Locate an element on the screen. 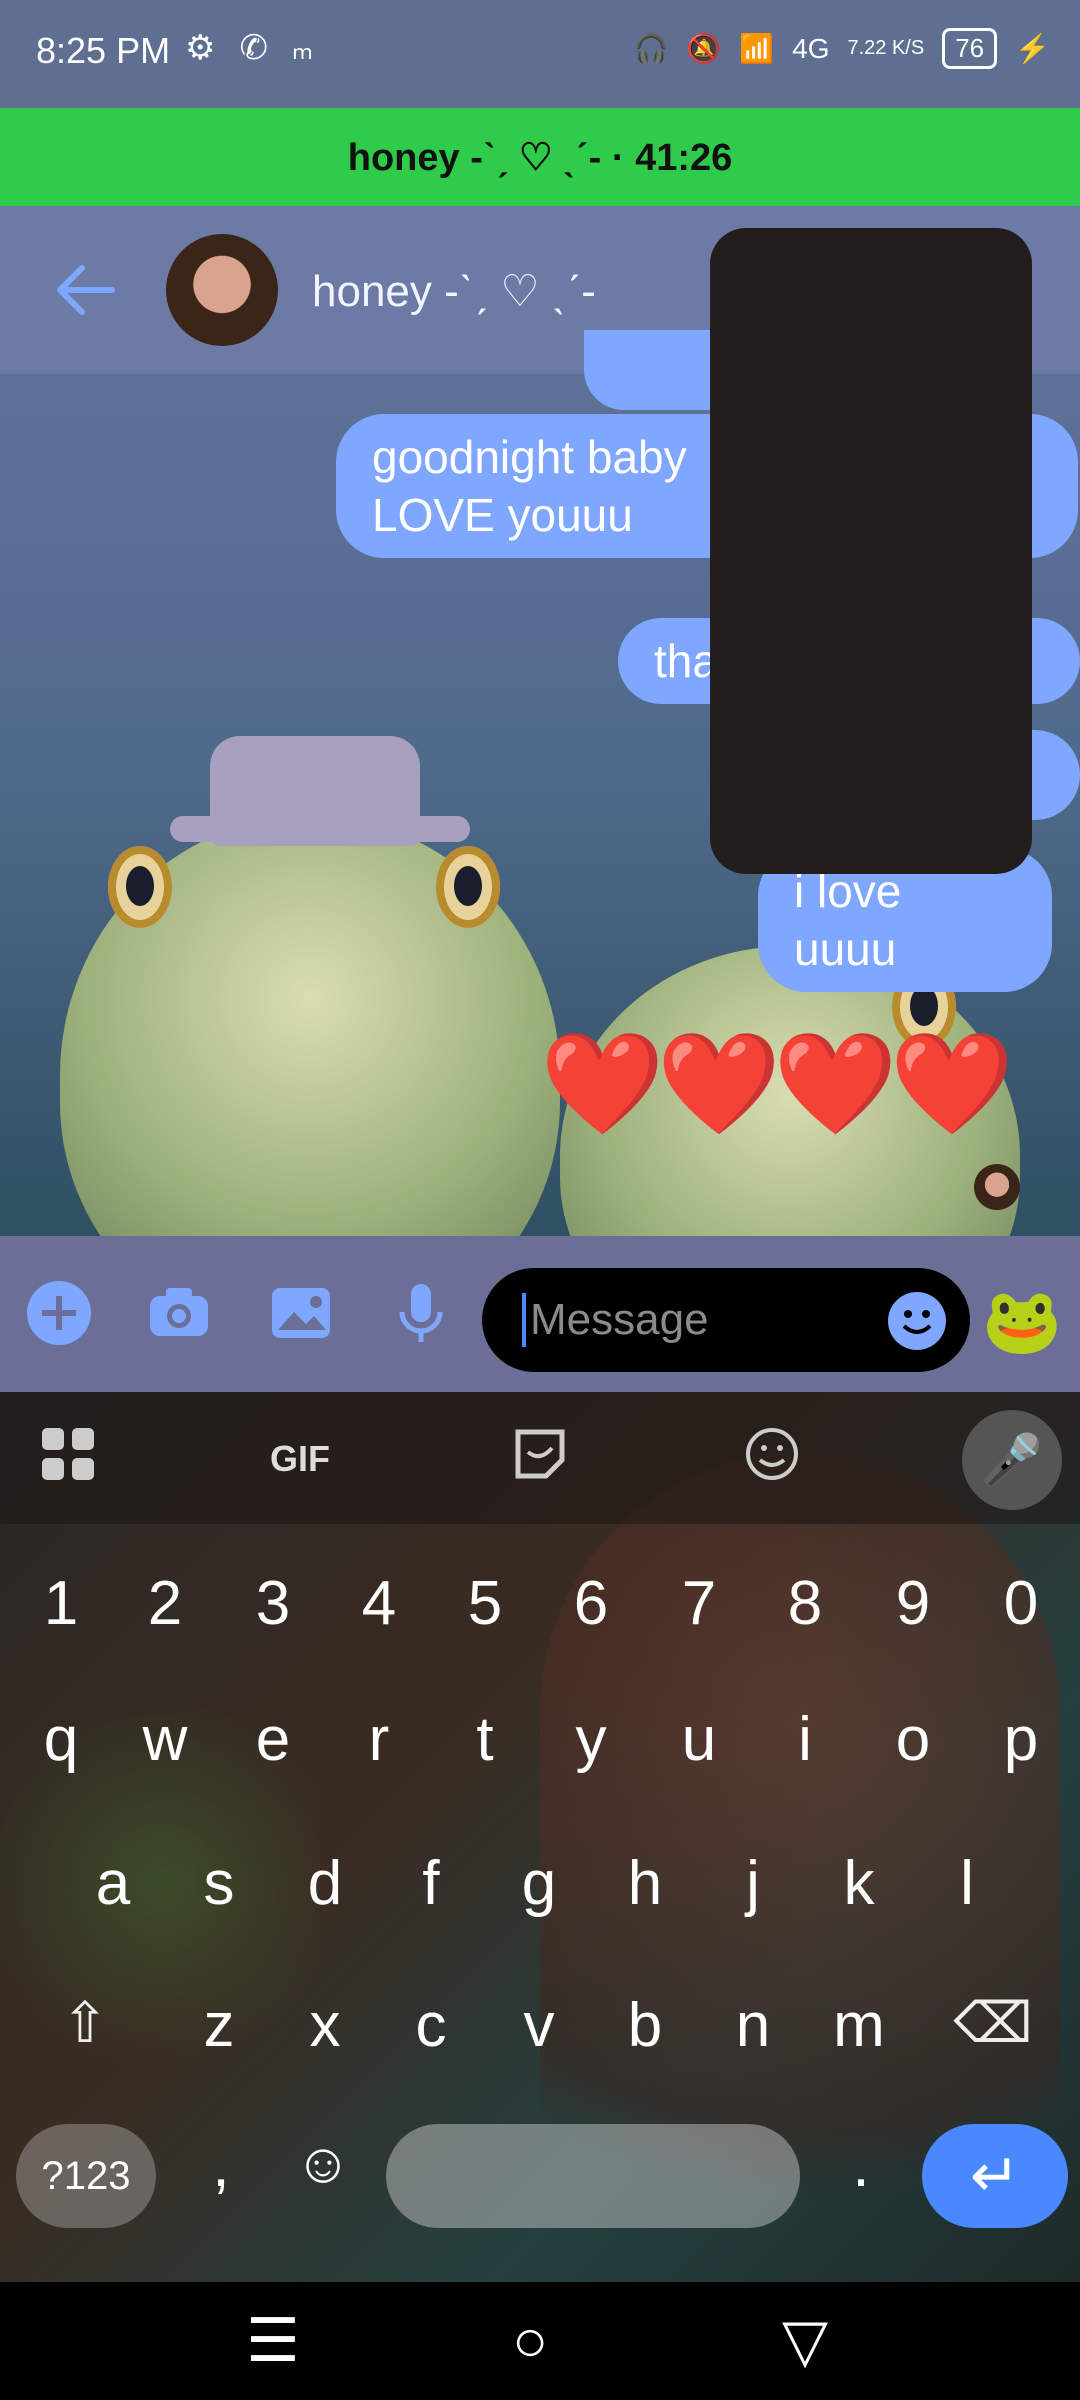  status-icons-left: ⚙ ✆ ₘ is located at coordinates (249, 48).